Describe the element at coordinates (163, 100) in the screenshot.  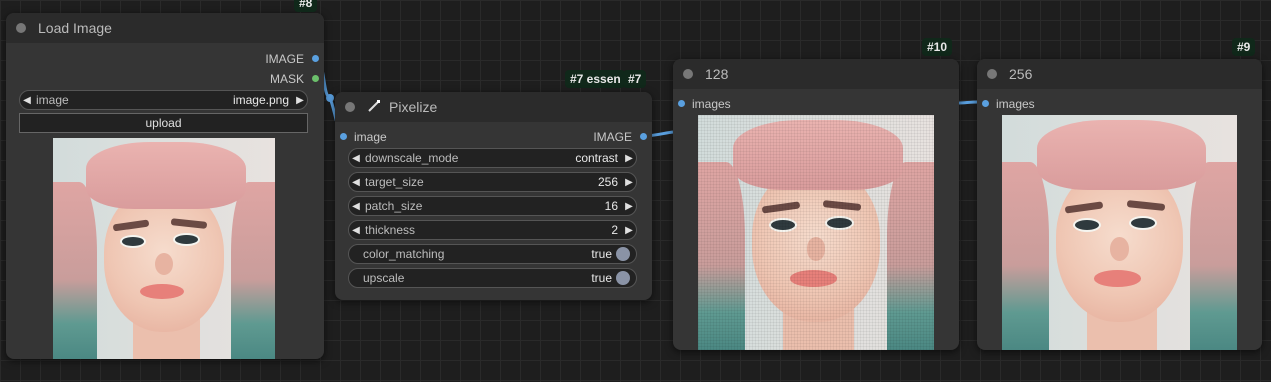
I see `image-select-widget: ◀ image image.png ▶` at that location.